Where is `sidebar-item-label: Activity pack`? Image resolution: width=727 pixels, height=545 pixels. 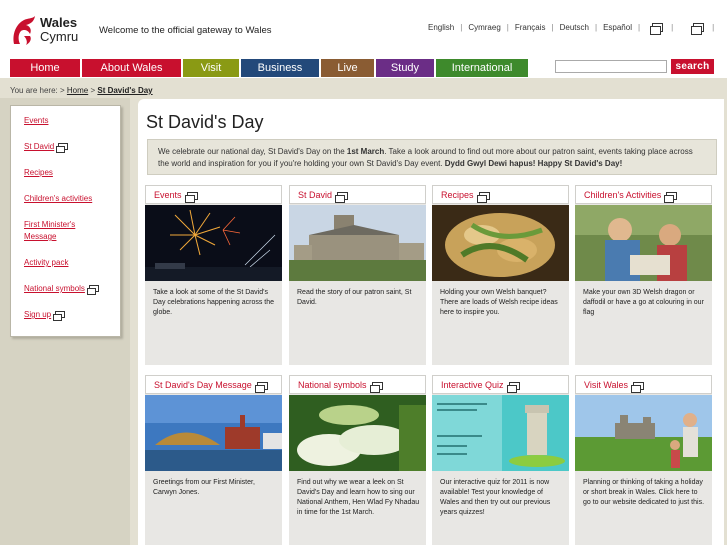 sidebar-item-label: Activity pack is located at coordinates (46, 262).